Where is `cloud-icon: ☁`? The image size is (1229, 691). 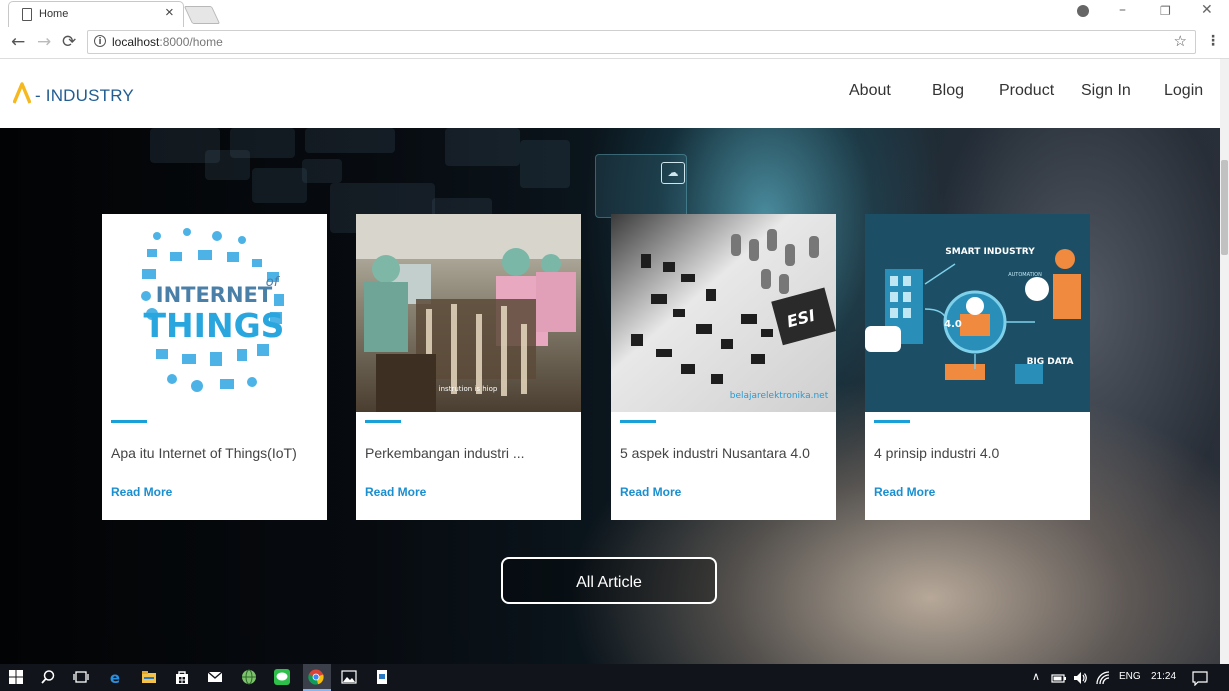 cloud-icon: ☁ is located at coordinates (673, 173).